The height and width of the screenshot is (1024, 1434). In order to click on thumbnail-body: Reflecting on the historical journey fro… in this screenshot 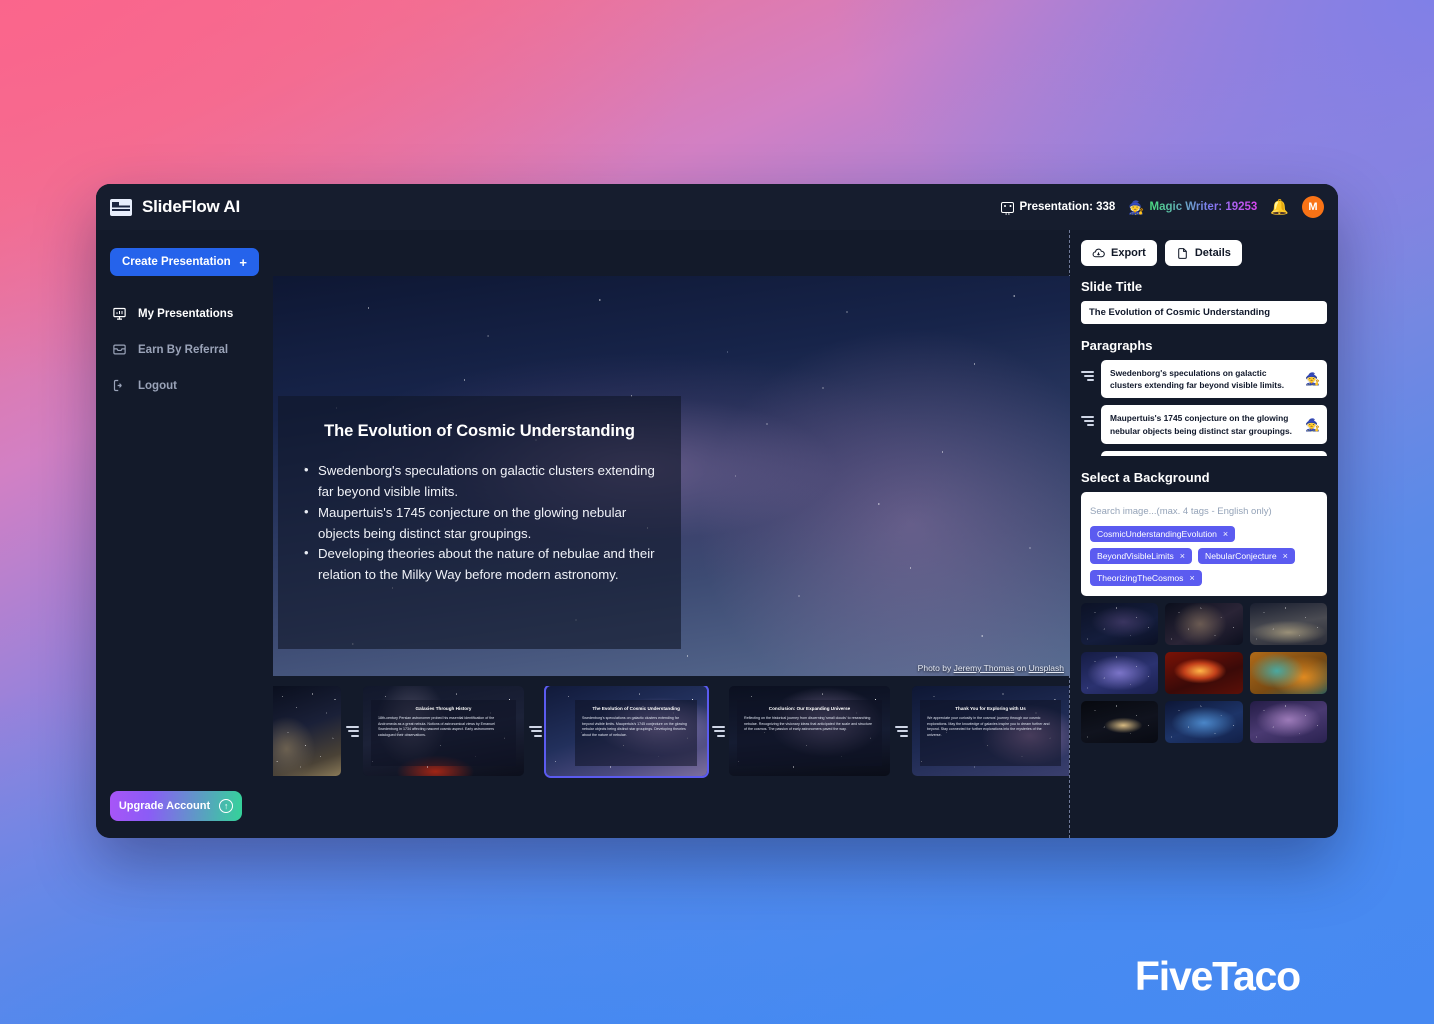, I will do `click(808, 723)`.